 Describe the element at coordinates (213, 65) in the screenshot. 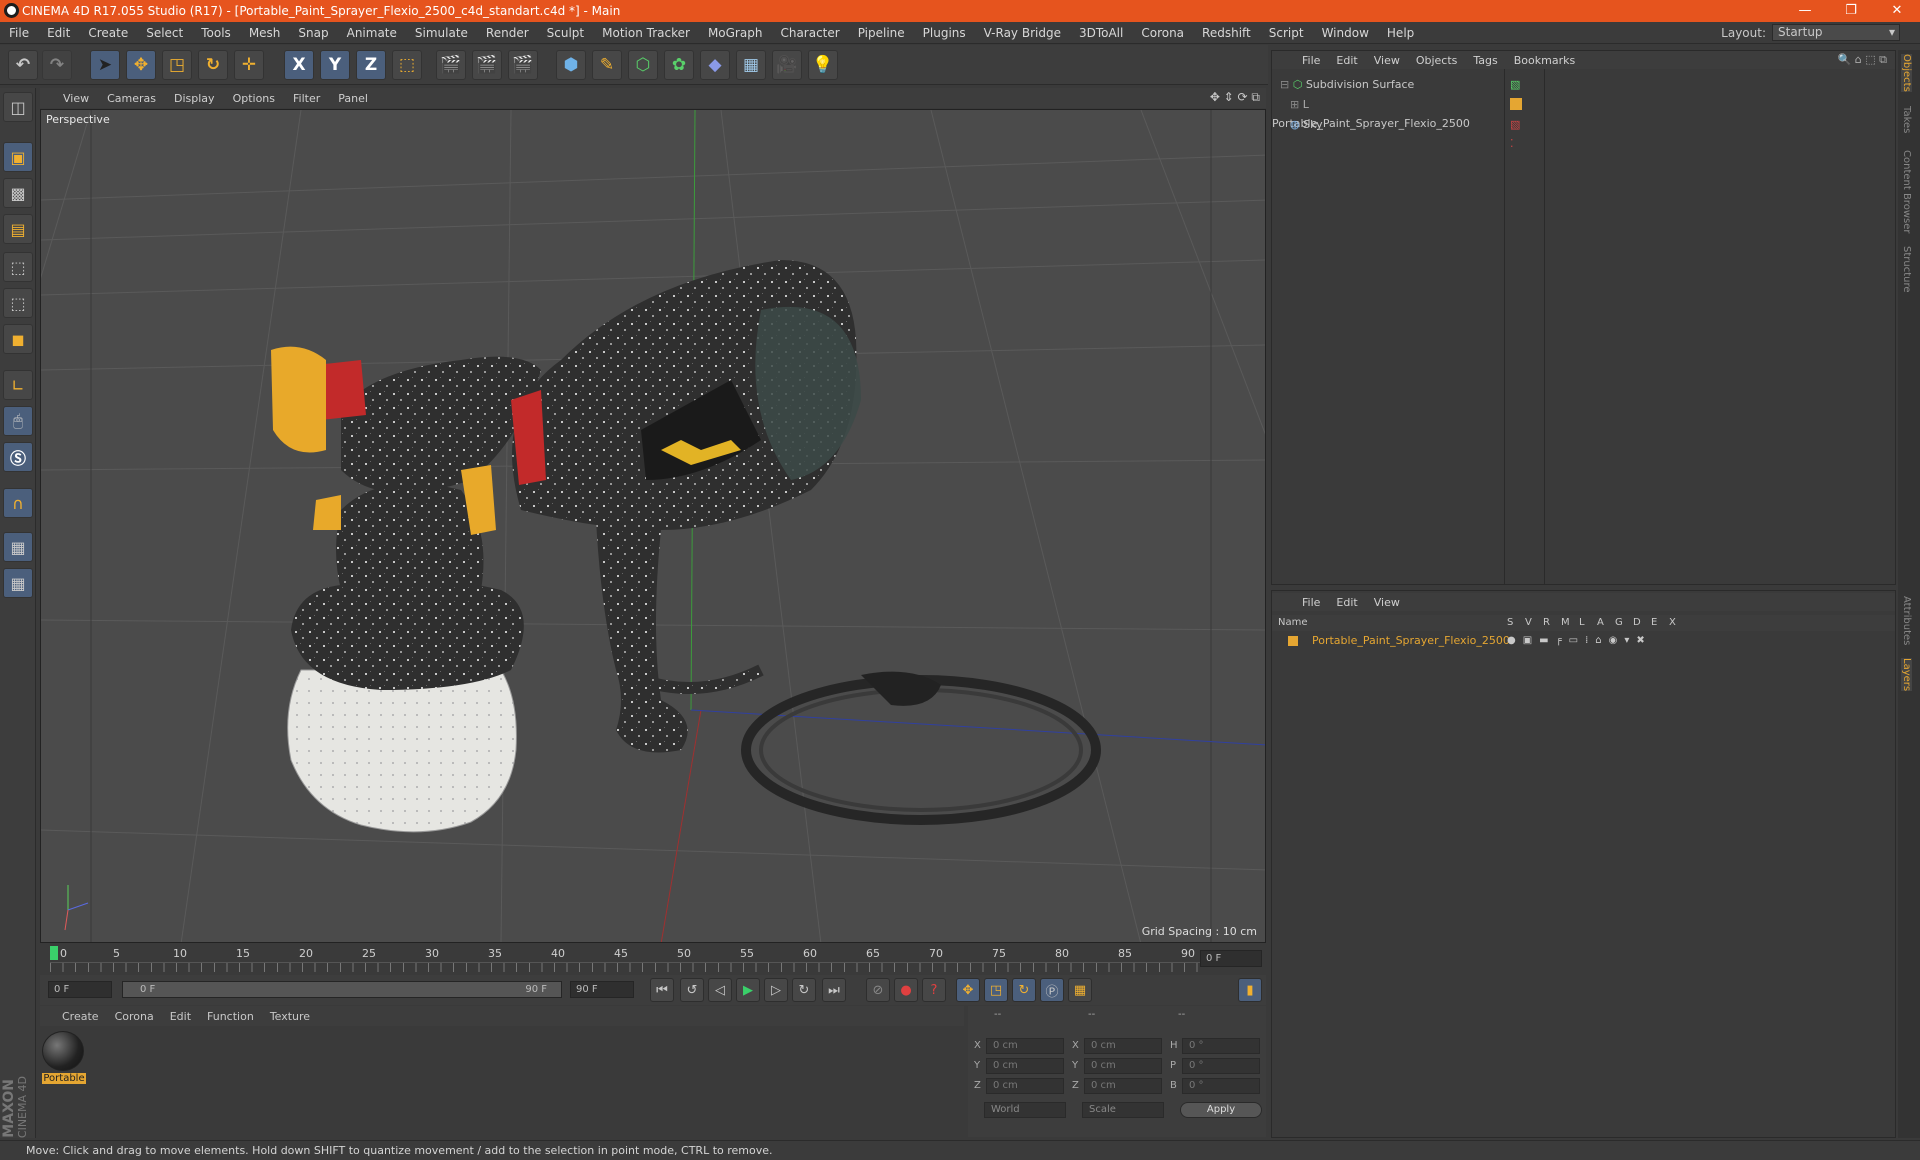

I see `rotate-tool-button: ↻` at that location.